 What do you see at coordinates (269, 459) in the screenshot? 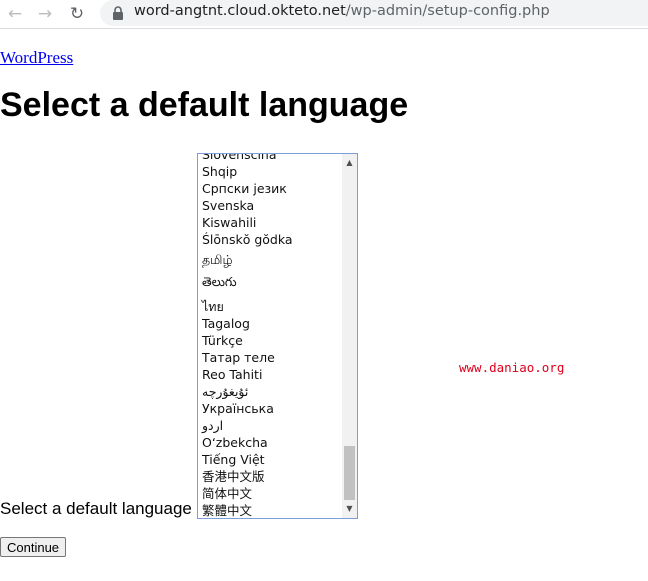
I see `language-option: Tiếng Việt` at bounding box center [269, 459].